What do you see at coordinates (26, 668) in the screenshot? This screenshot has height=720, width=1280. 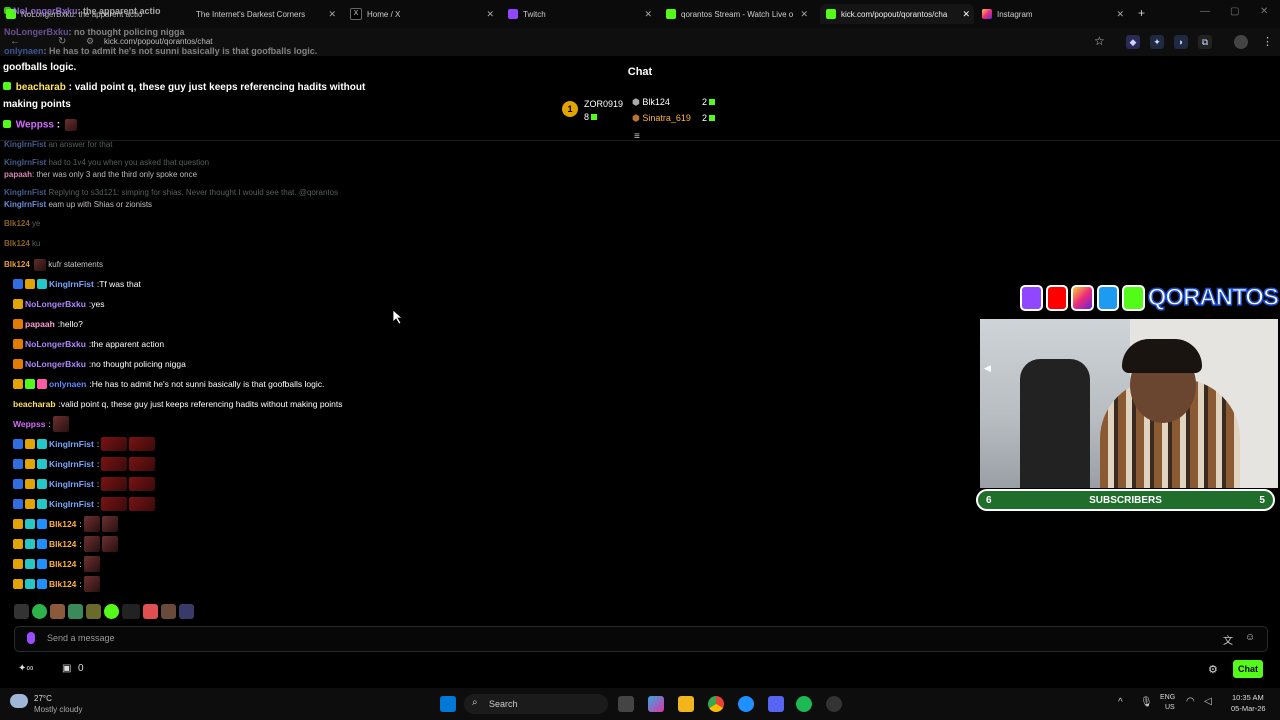 I see `timeout-icon: ✦∞` at bounding box center [26, 668].